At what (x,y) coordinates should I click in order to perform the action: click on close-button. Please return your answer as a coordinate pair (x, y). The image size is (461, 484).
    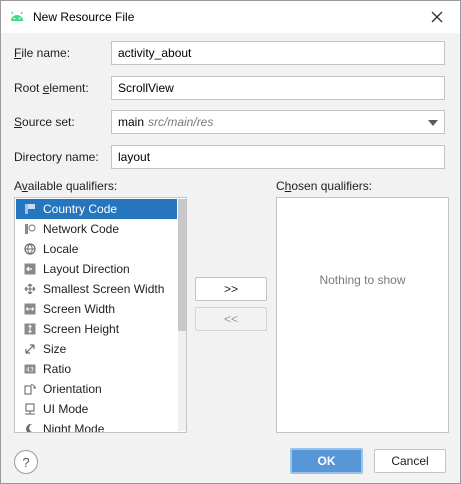
    Looking at the image, I should click on (437, 17).